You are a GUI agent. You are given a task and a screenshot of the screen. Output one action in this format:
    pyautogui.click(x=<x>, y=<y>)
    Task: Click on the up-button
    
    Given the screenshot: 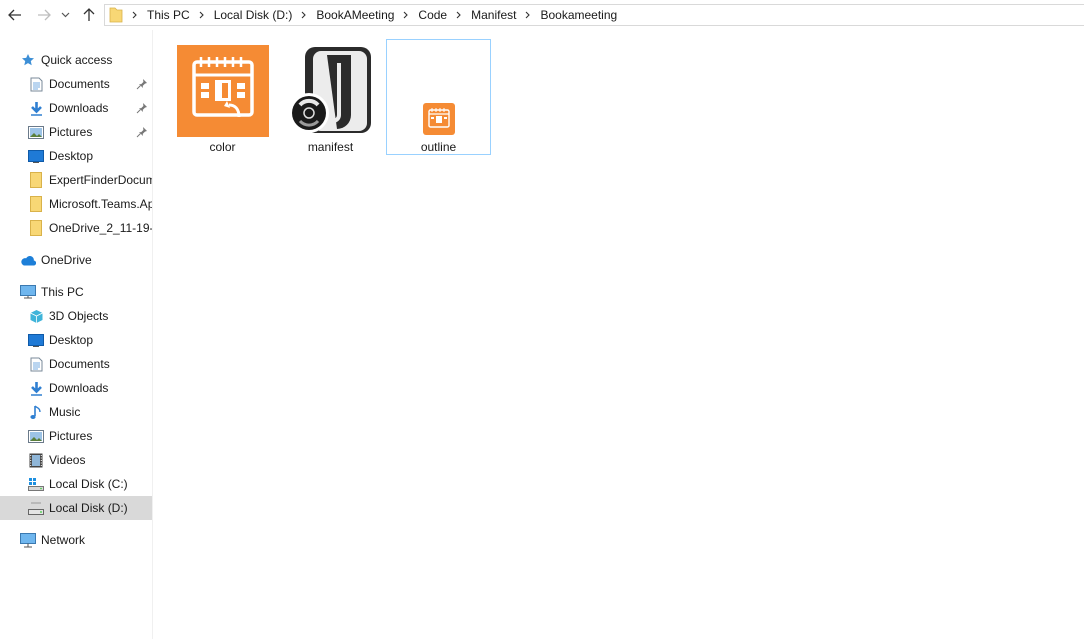 What is the action you would take?
    pyautogui.click(x=89, y=15)
    